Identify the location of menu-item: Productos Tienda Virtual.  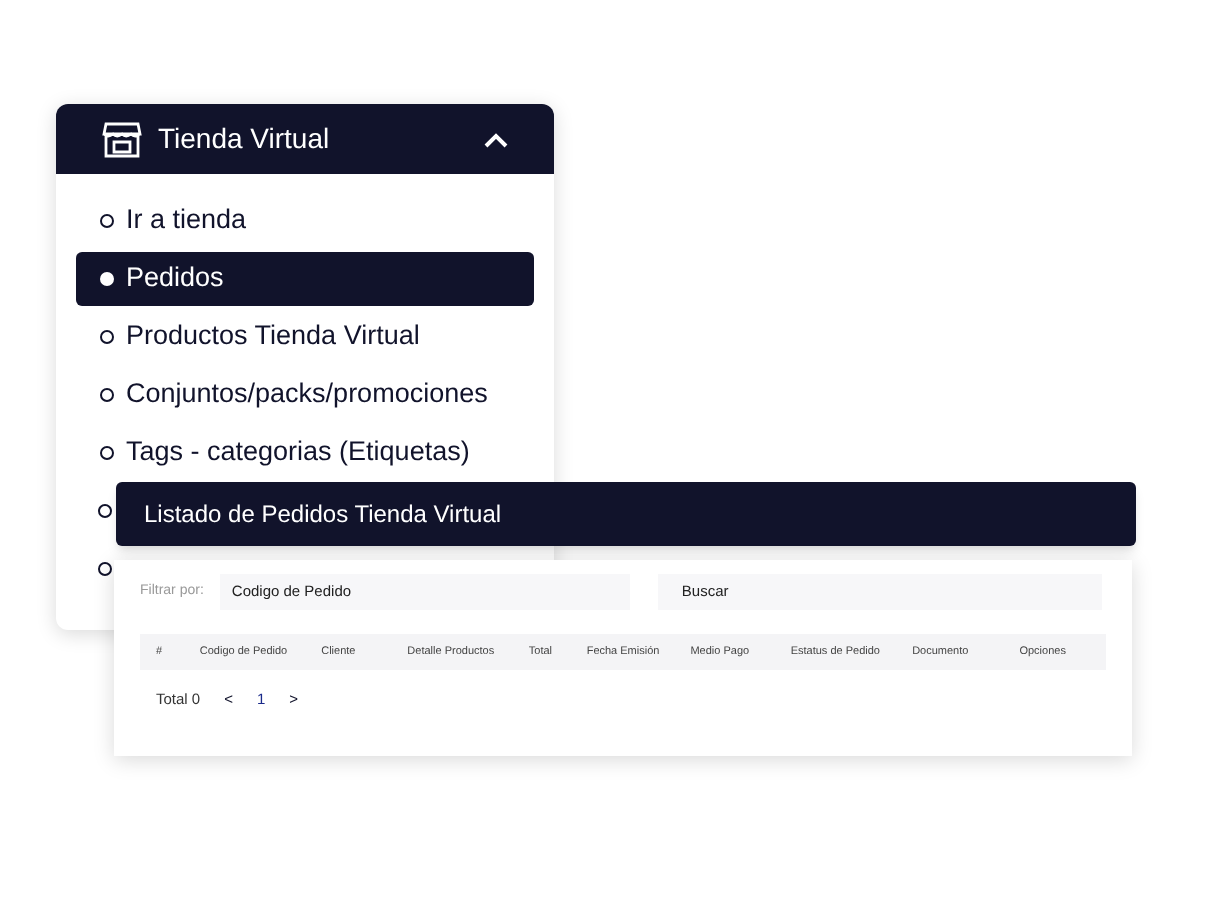
(305, 337).